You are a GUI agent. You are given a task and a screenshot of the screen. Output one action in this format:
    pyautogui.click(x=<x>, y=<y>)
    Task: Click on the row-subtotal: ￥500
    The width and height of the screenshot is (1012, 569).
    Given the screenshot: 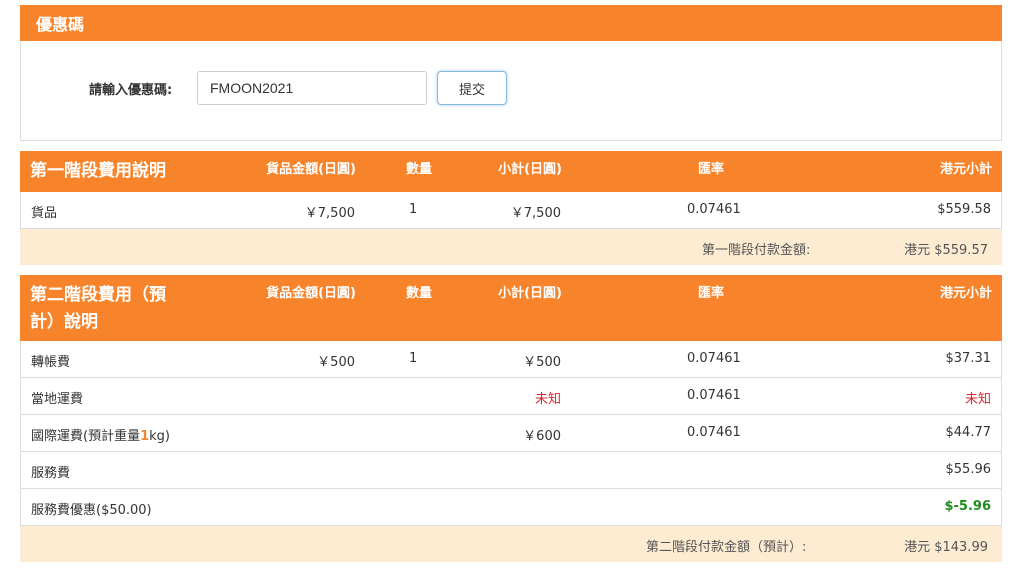 What is the action you would take?
    pyautogui.click(x=542, y=362)
    